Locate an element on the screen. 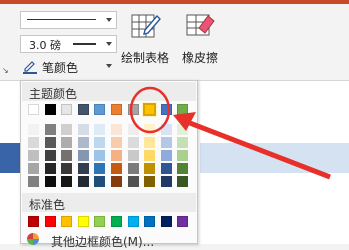  eraser-button: 橡皮擦 is located at coordinates (200, 38).